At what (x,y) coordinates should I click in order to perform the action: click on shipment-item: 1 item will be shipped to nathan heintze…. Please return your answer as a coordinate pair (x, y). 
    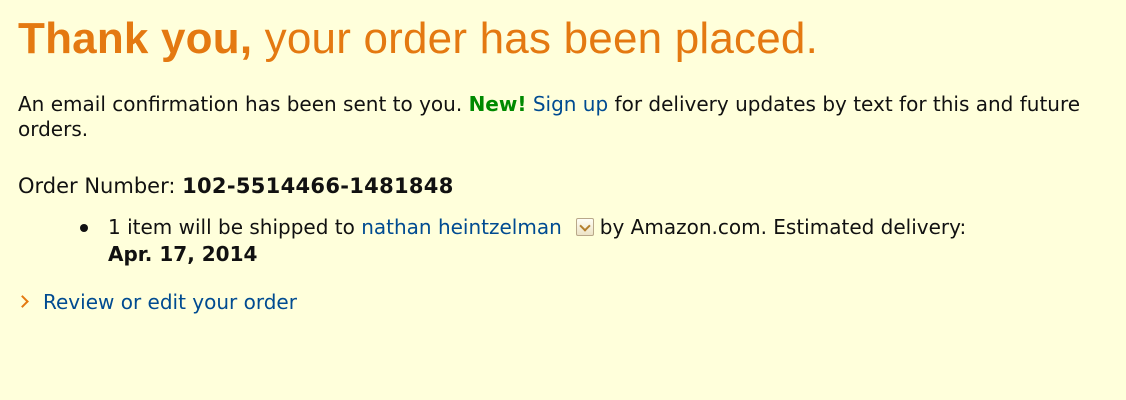
    Looking at the image, I should click on (583, 241).